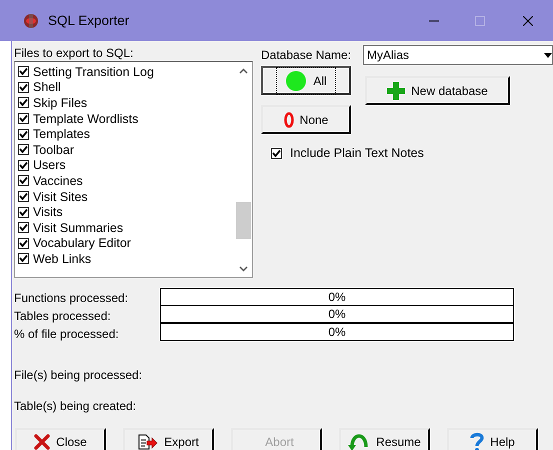  I want to click on select-all-button: All, so click(306, 80).